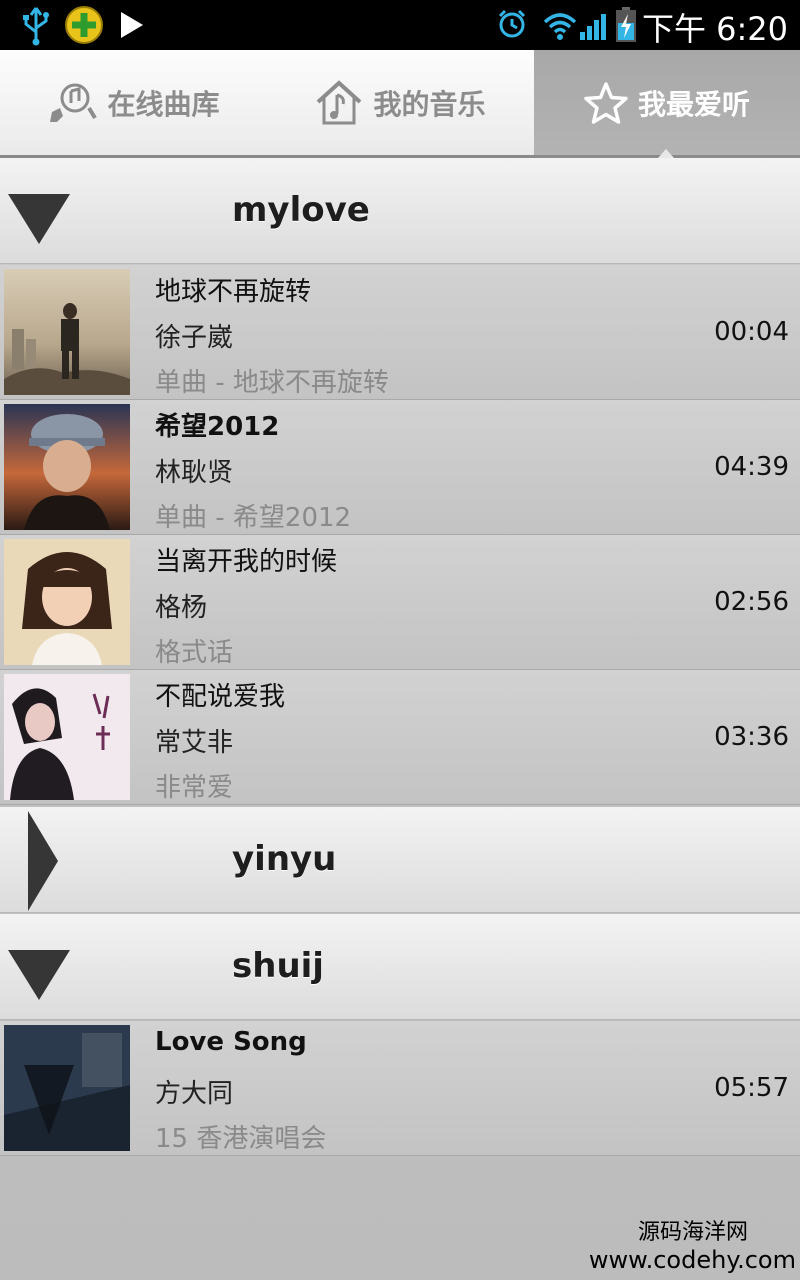 The image size is (800, 1280). I want to click on group-header-mylove: mylove, so click(400, 211).